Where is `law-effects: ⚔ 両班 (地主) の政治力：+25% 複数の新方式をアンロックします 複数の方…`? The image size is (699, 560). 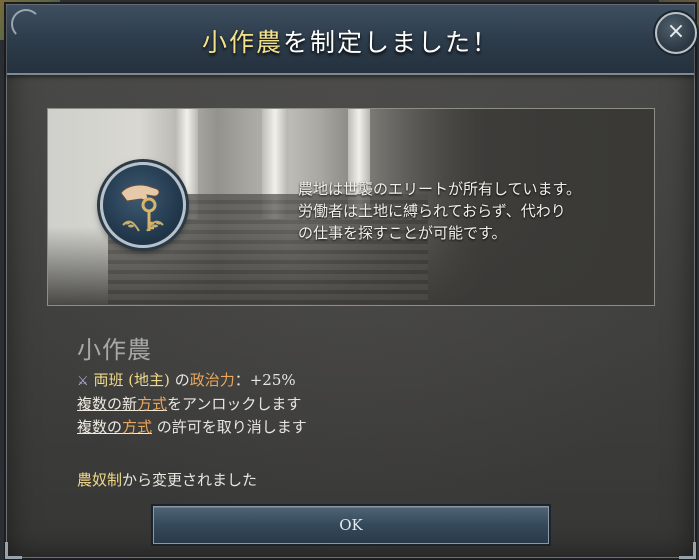
law-effects: ⚔ 両班 (地主) の政治力：+25% 複数の新方式をアンロックします 複数の方… is located at coordinates (192, 404).